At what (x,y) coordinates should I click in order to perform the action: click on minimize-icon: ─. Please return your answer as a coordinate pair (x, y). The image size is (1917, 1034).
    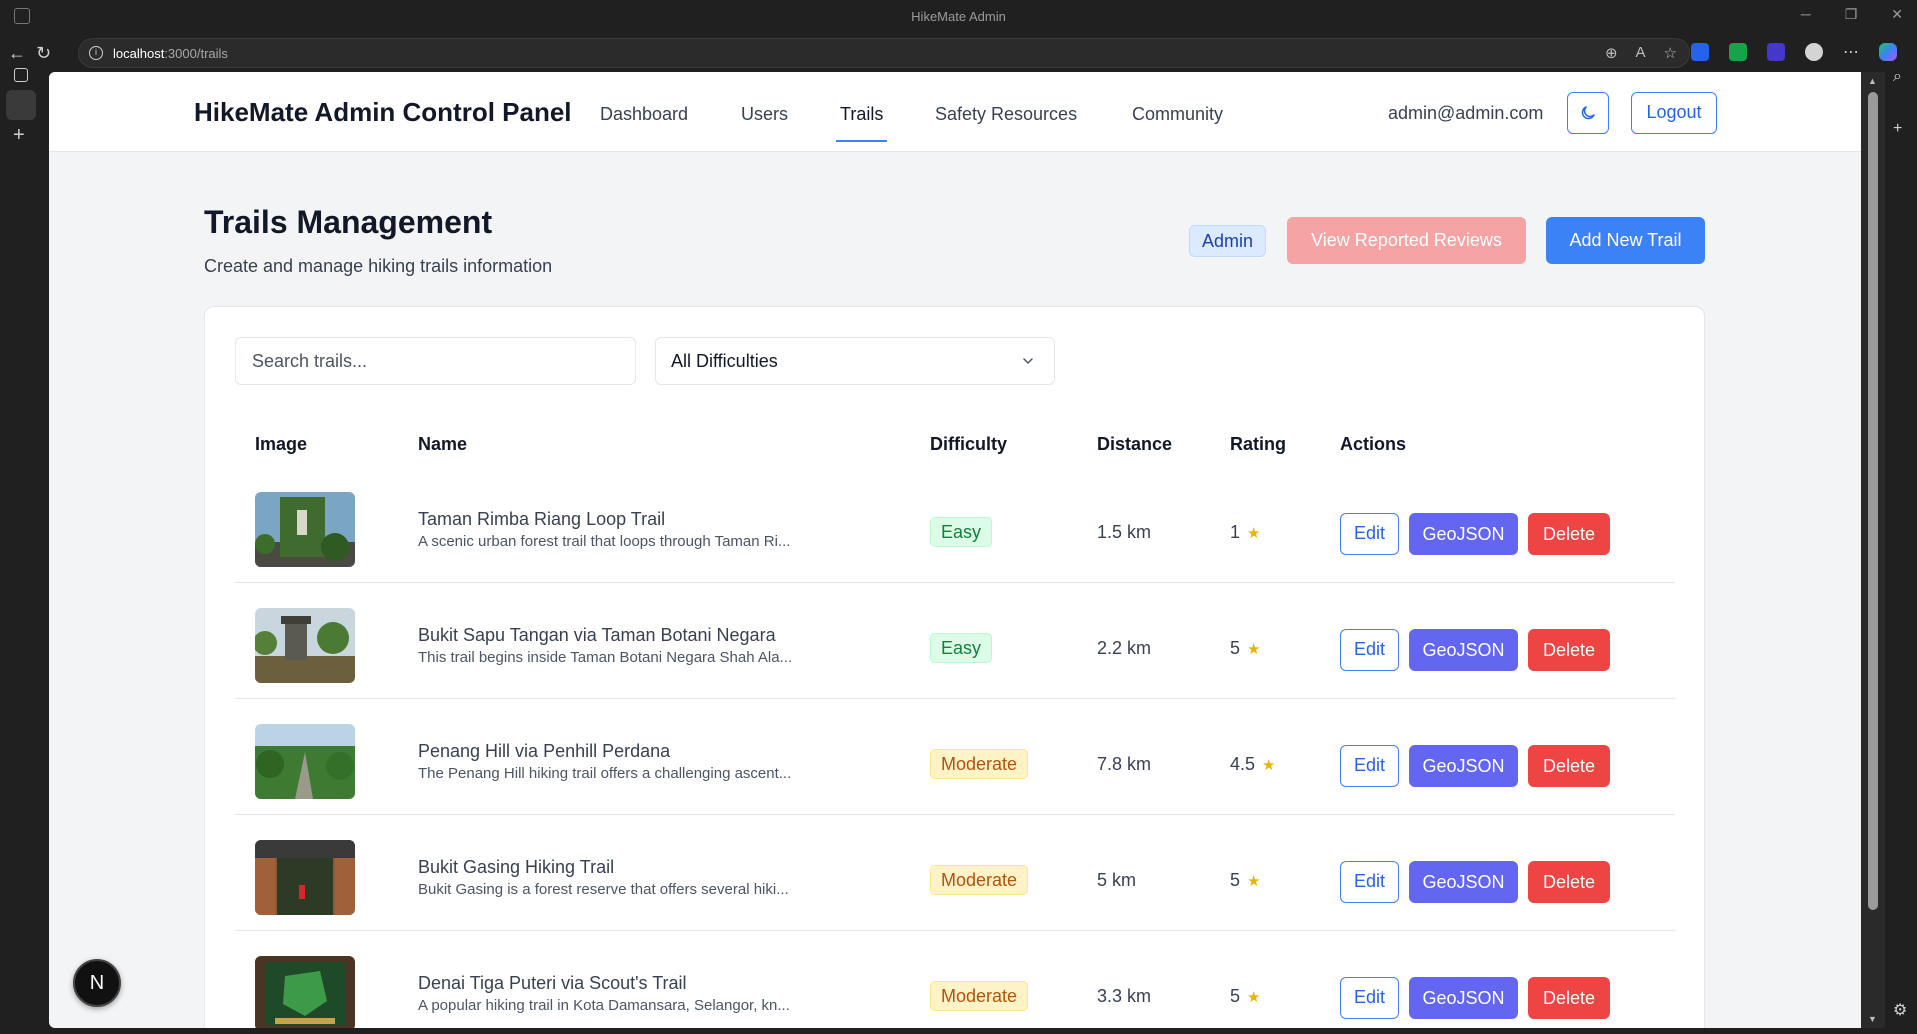
    Looking at the image, I should click on (1806, 14).